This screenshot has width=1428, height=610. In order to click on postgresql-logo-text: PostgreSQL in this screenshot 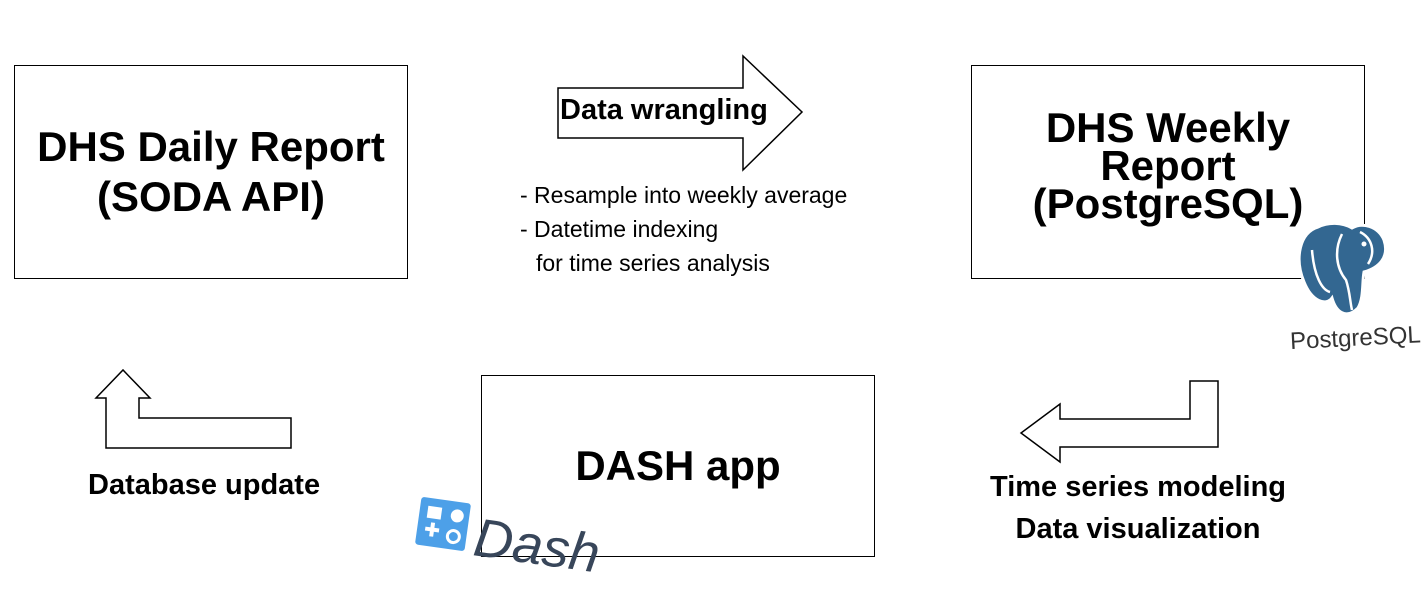, I will do `click(1355, 338)`.